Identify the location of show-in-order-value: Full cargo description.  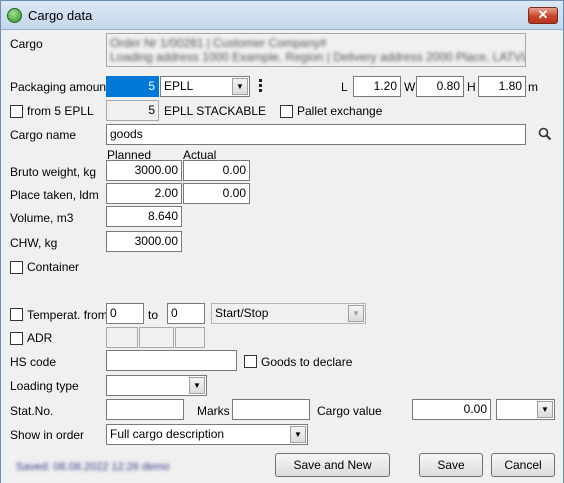
(167, 434).